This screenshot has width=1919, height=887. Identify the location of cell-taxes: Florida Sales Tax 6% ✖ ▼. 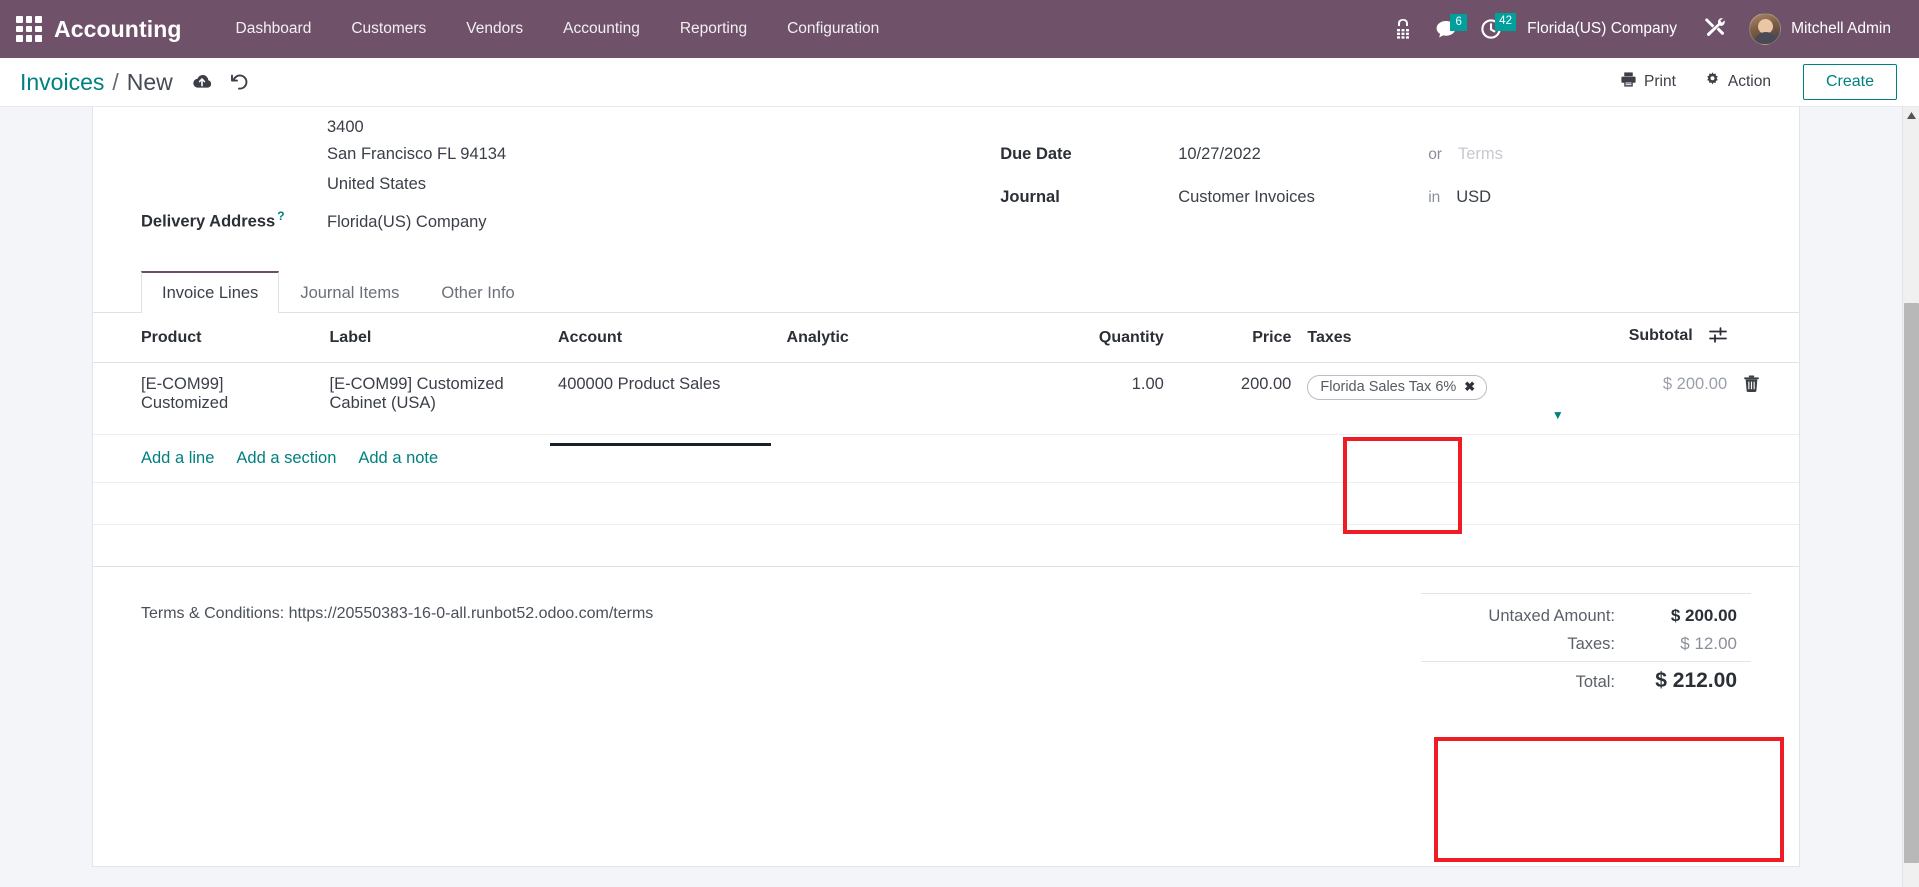
(1437, 398).